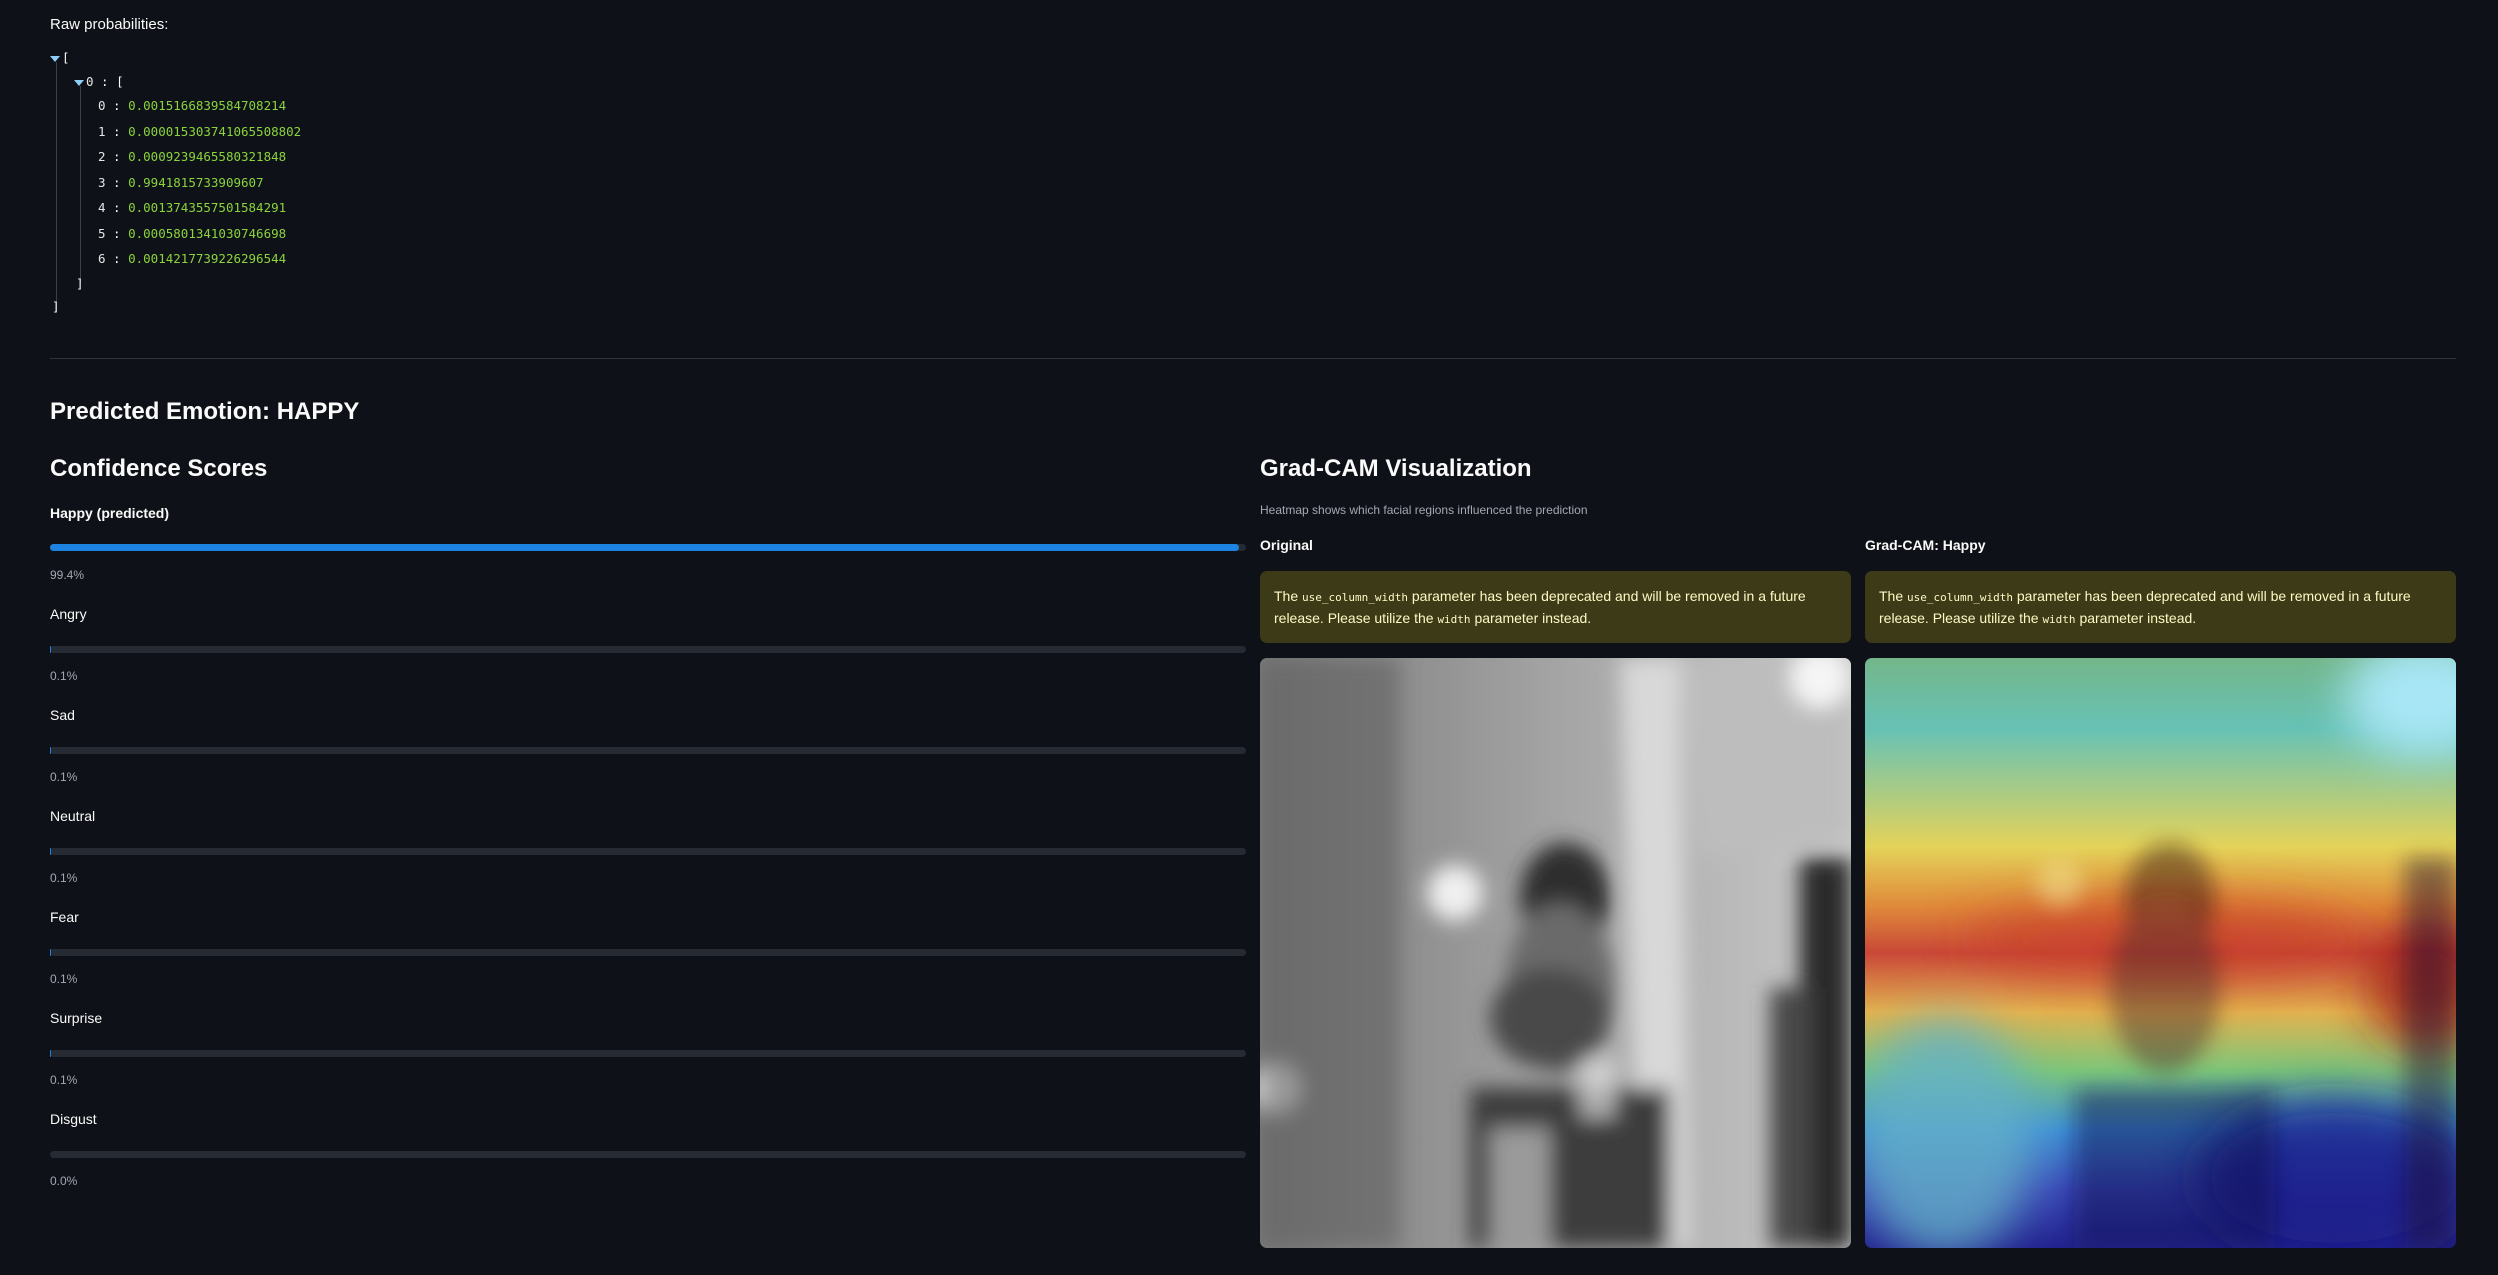 The height and width of the screenshot is (1275, 2498). What do you see at coordinates (80, 184) in the screenshot?
I see `json-guide-inner` at bounding box center [80, 184].